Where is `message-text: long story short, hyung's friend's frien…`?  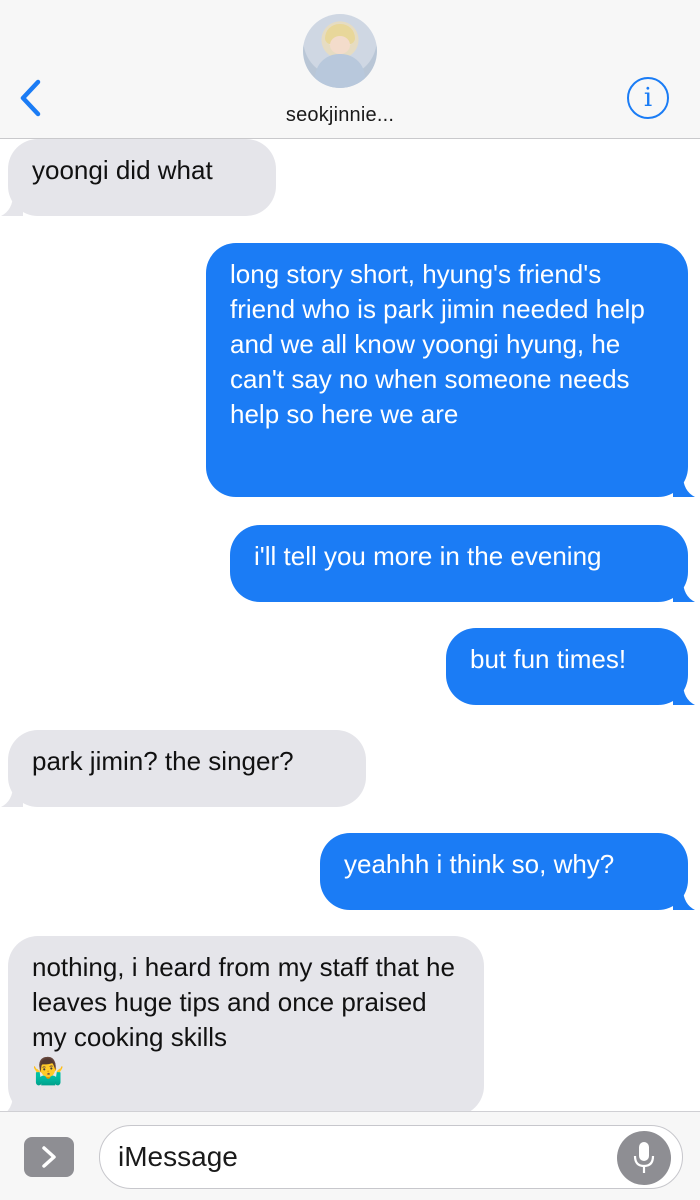 message-text: long story short, hyung's friend's frien… is located at coordinates (437, 344).